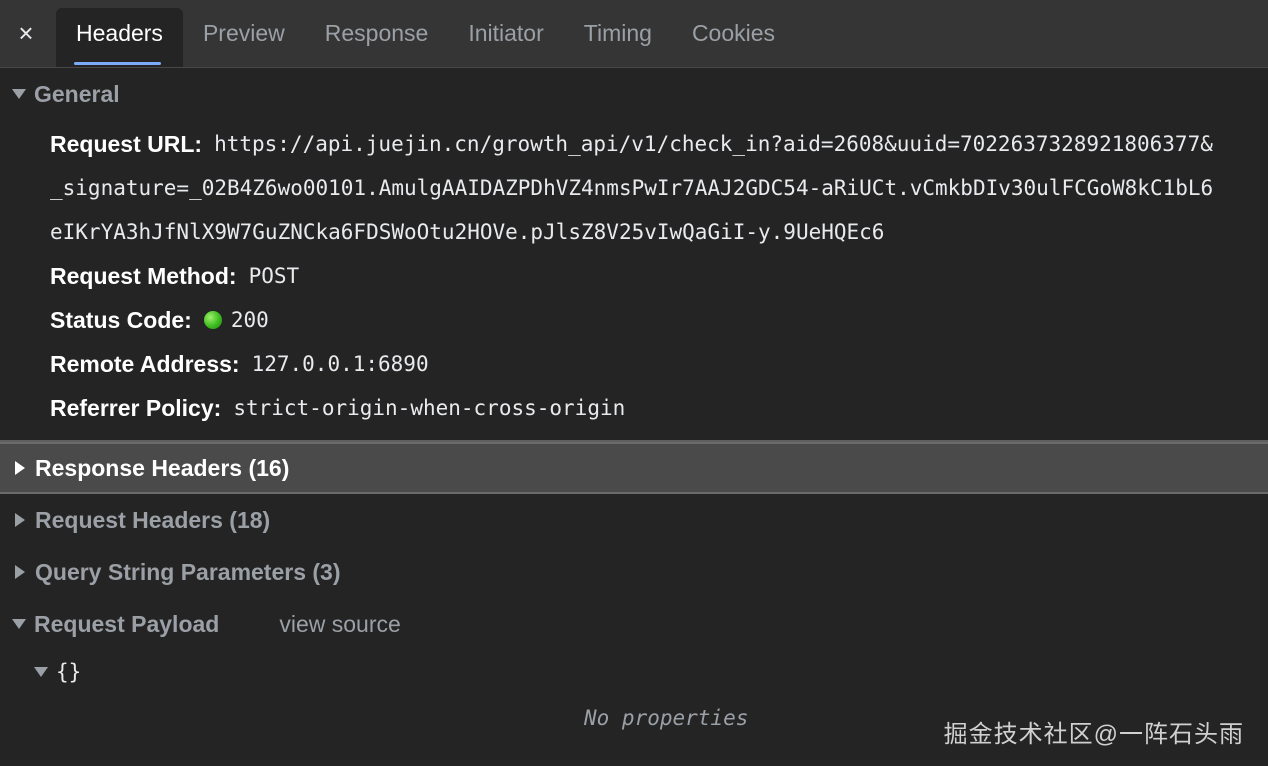 The height and width of the screenshot is (766, 1268). What do you see at coordinates (377, 33) in the screenshot?
I see `tab-response: Response` at bounding box center [377, 33].